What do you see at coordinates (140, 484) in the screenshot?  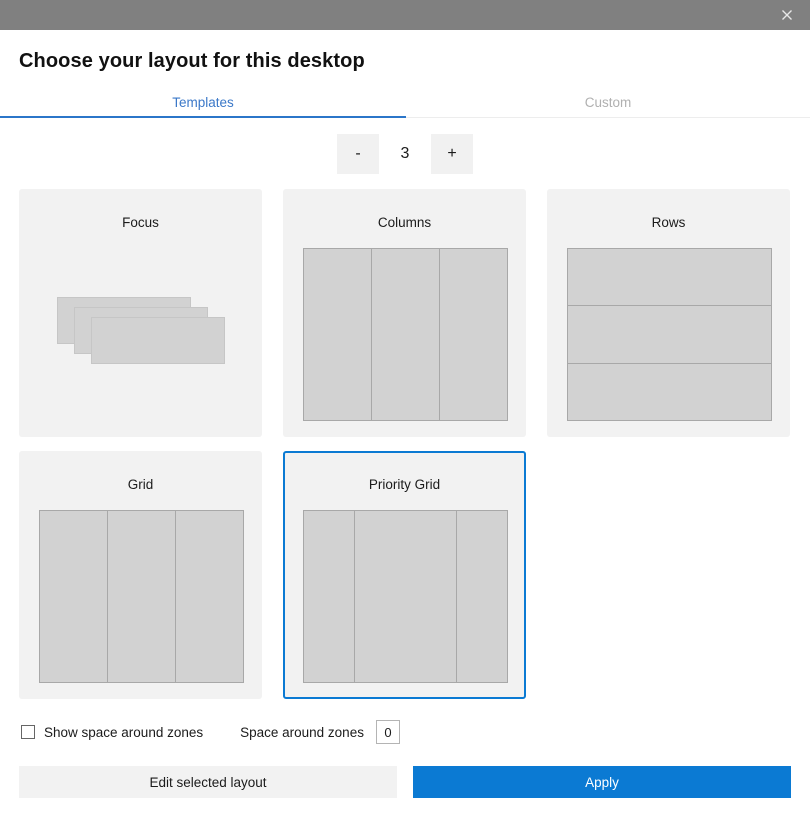 I see `layout-card-title: Grid` at bounding box center [140, 484].